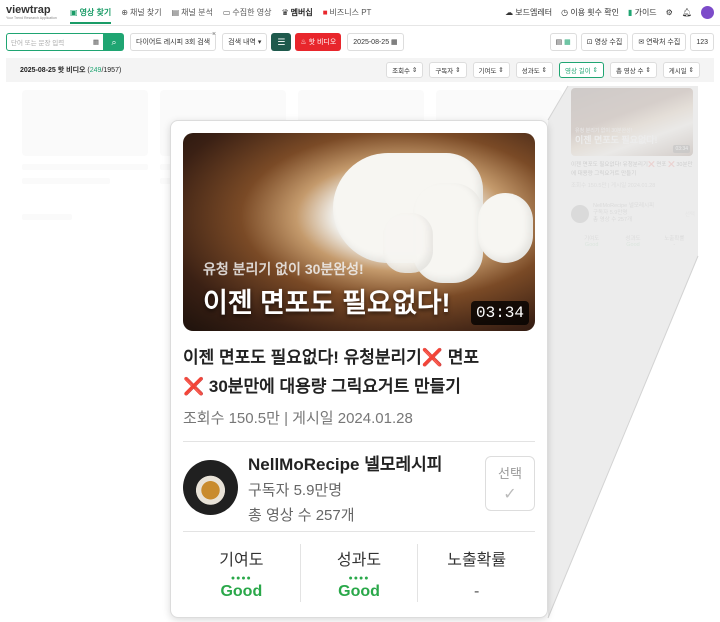  Describe the element at coordinates (247, 12) in the screenshot. I see `nav-collected-videos: ▭ 수집한 영상` at that location.